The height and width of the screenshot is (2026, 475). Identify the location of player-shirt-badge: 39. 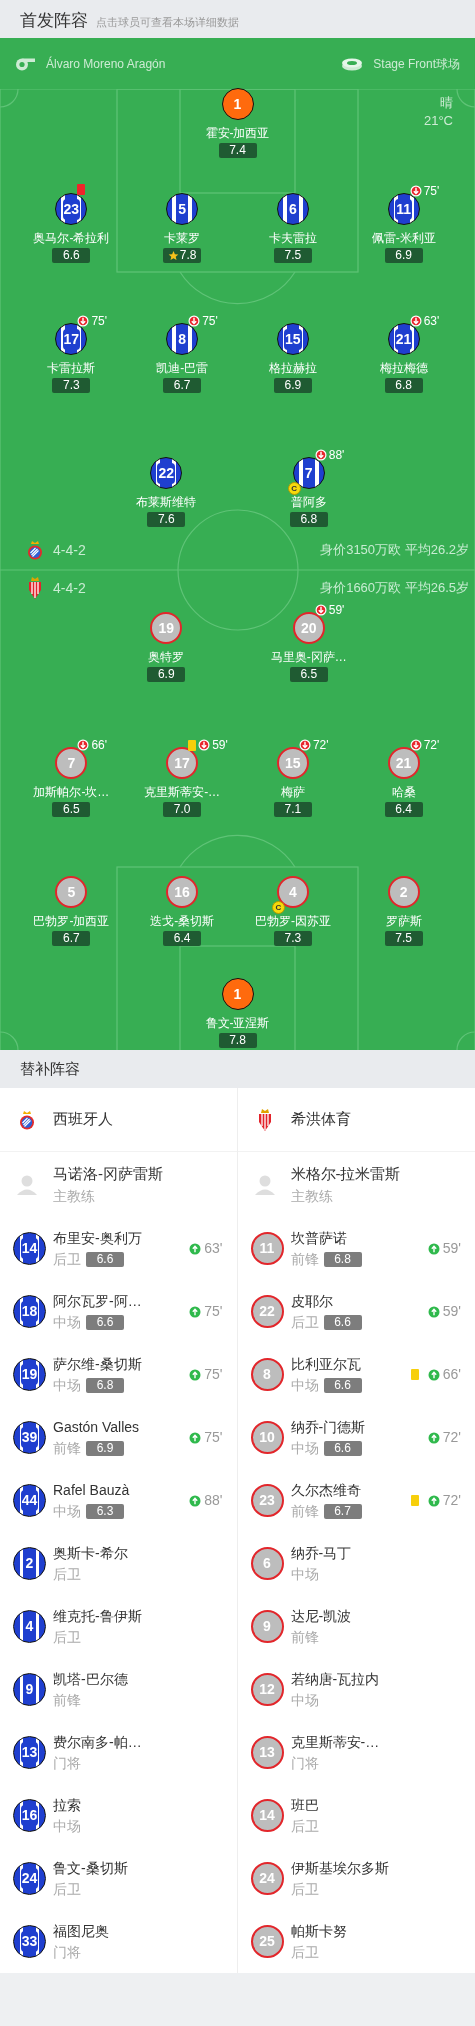
(29, 1437).